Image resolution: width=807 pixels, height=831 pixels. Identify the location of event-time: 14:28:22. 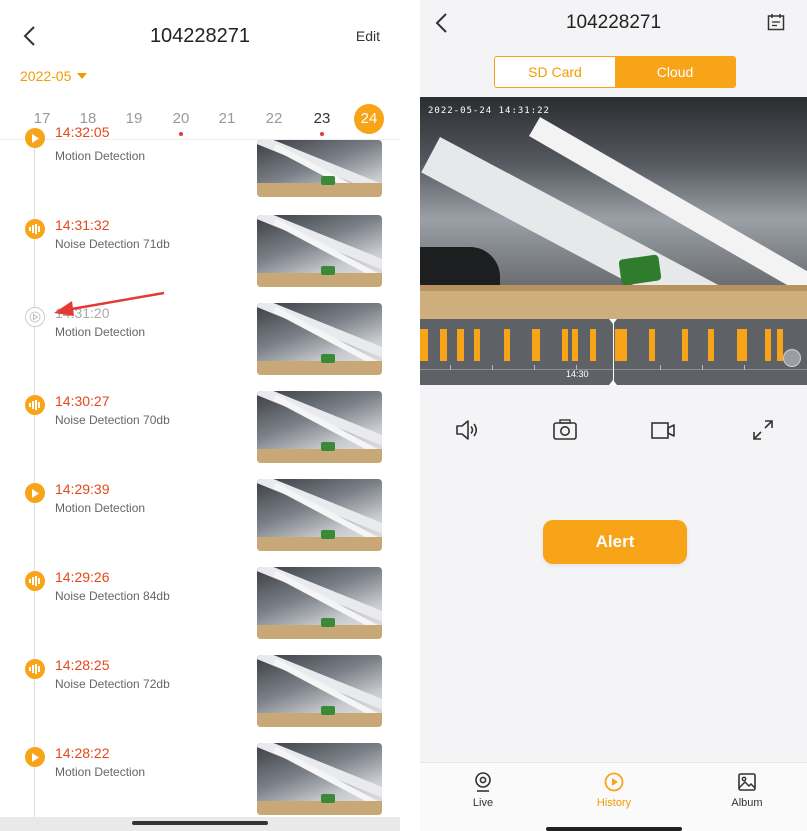
(82, 753).